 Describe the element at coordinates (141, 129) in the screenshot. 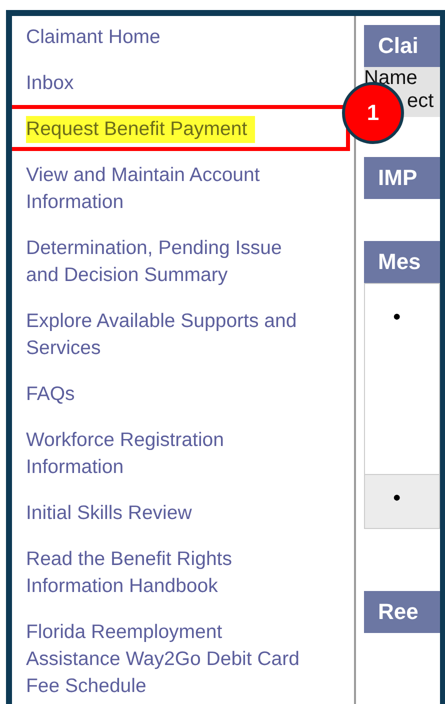

I see `sidebar-link: Request Benefit Payment` at that location.